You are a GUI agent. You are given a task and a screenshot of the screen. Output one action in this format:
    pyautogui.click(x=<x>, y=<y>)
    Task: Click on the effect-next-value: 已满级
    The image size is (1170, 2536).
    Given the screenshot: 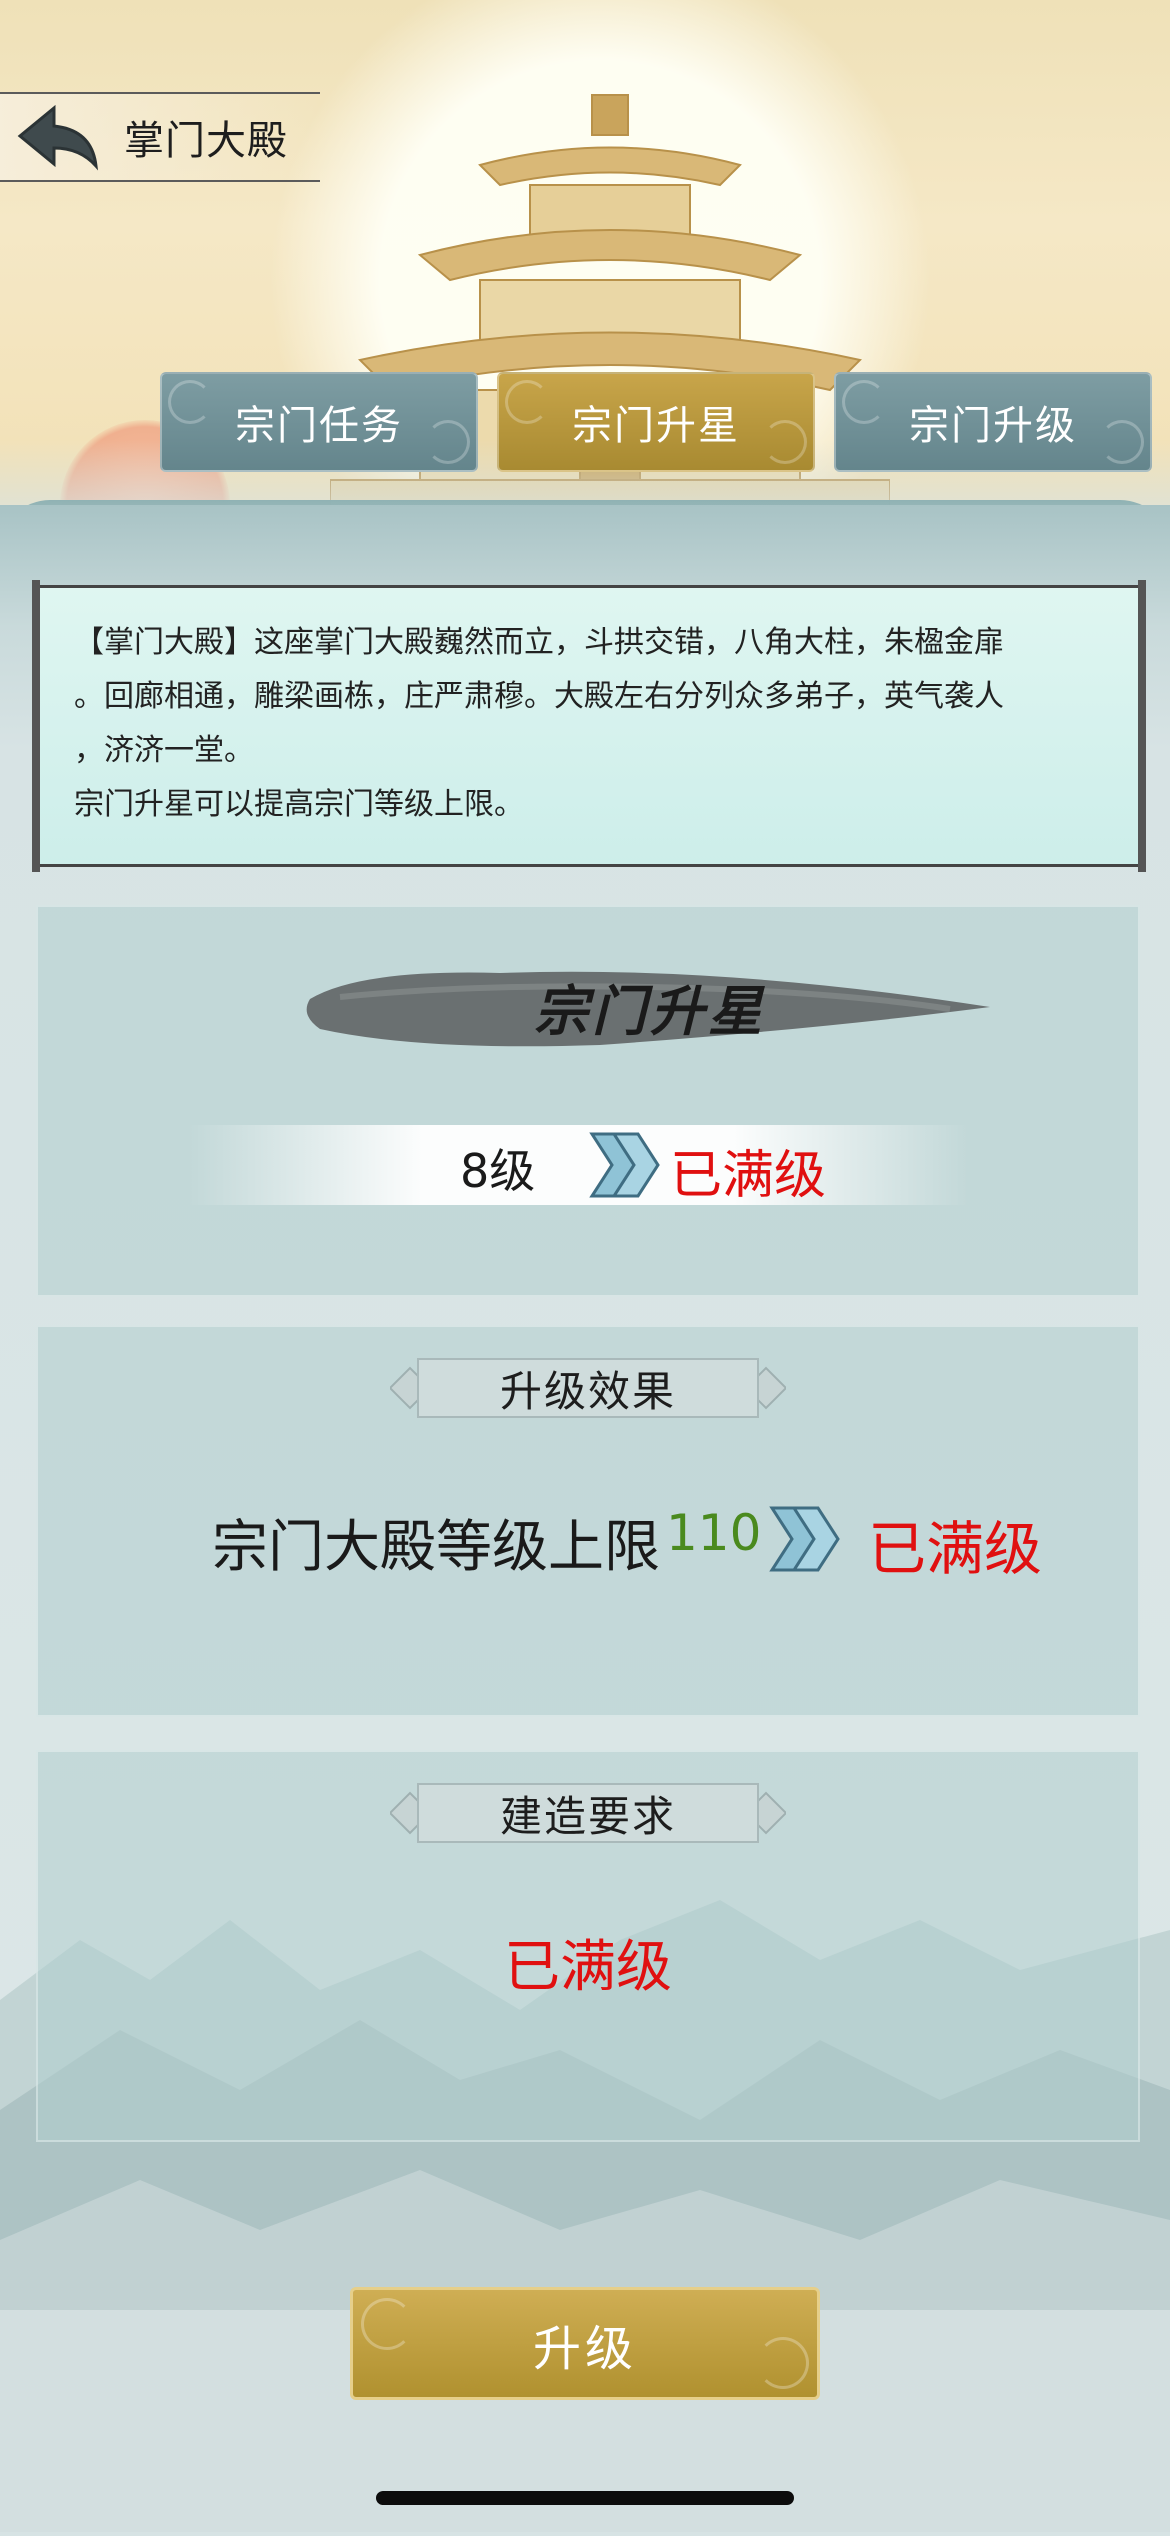 What is the action you would take?
    pyautogui.click(x=955, y=1549)
    